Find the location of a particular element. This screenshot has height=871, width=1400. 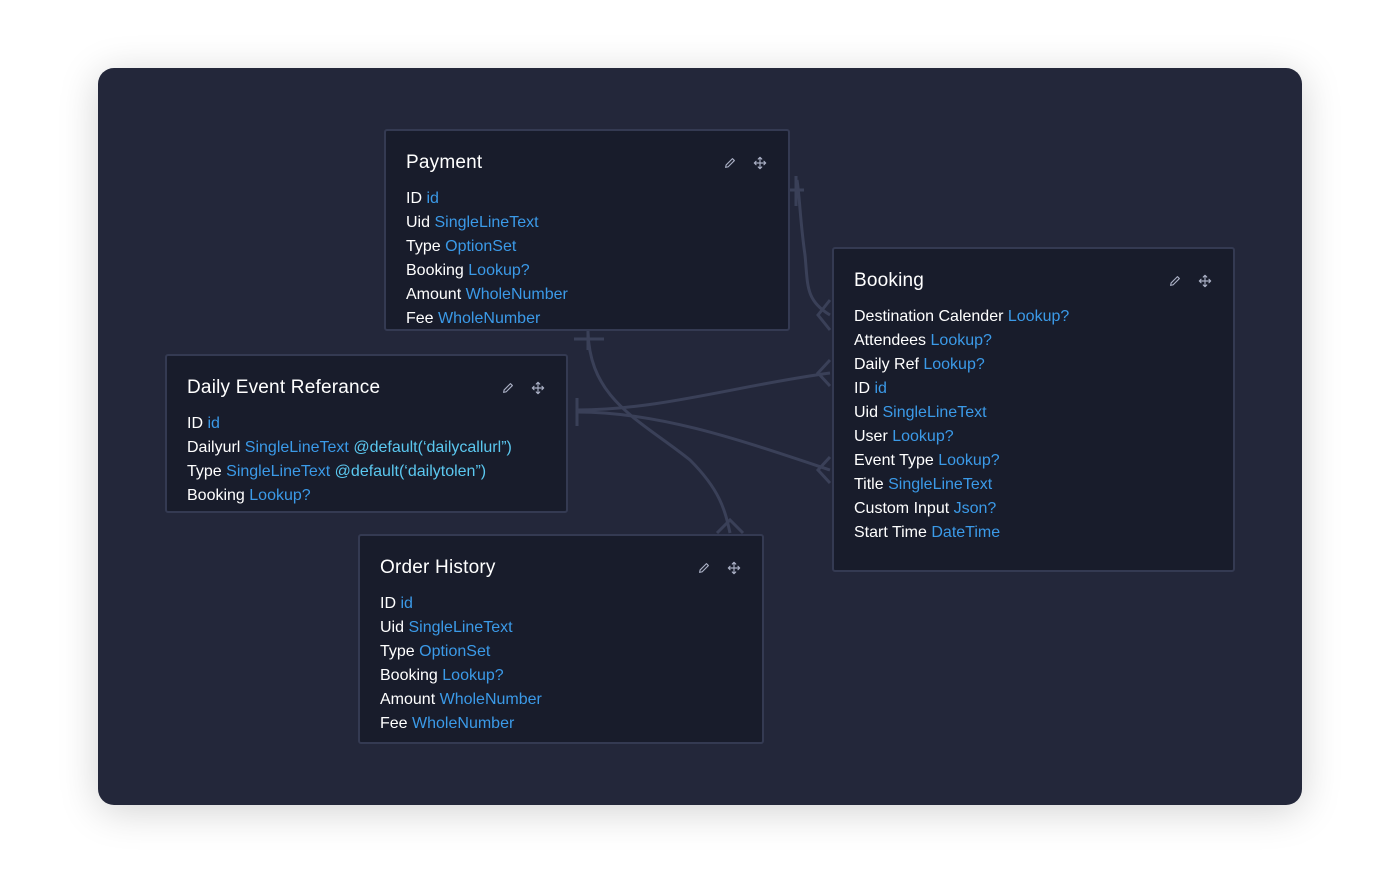

field-name: User is located at coordinates (871, 436).